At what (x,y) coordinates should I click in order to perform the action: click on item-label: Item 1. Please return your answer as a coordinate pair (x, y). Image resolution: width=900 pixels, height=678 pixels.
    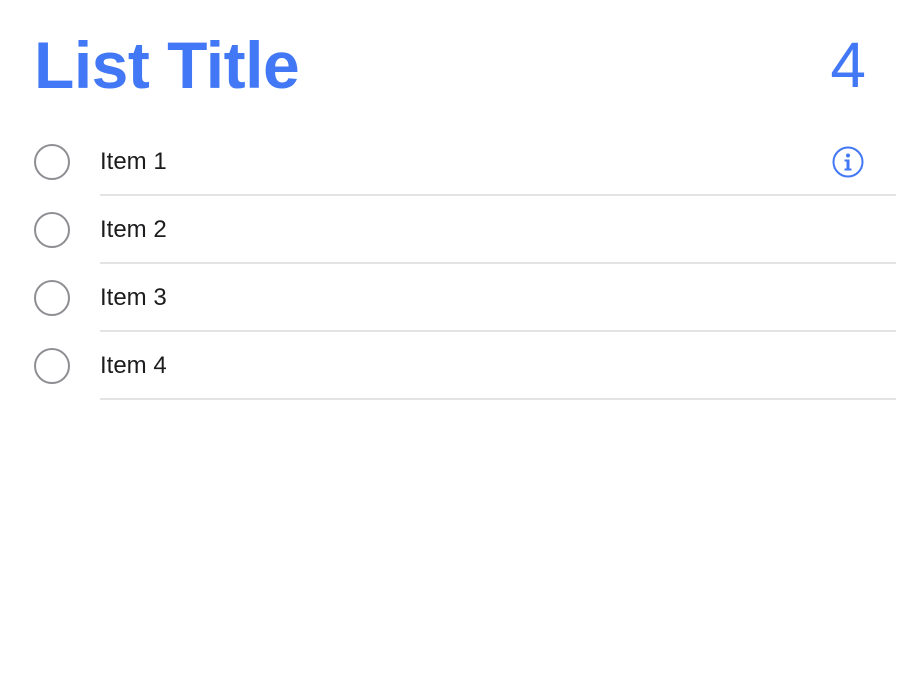
    Looking at the image, I should click on (133, 162).